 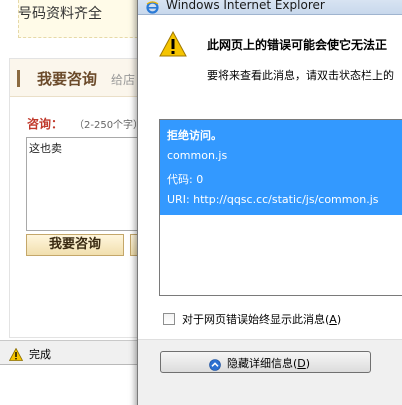 What do you see at coordinates (45, 124) in the screenshot?
I see `consult-field-label: 咨询：` at bounding box center [45, 124].